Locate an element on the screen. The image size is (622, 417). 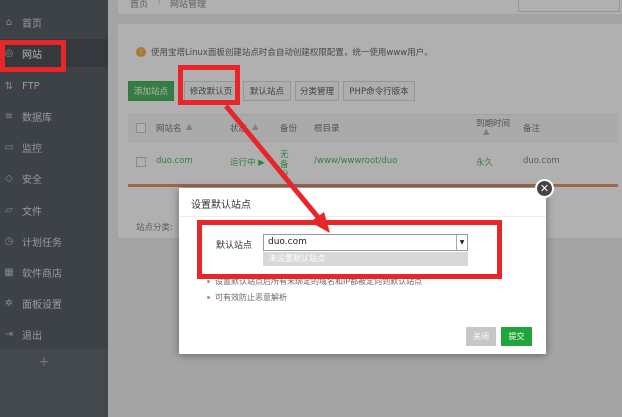
annotation-arrow is located at coordinates (277, 168).